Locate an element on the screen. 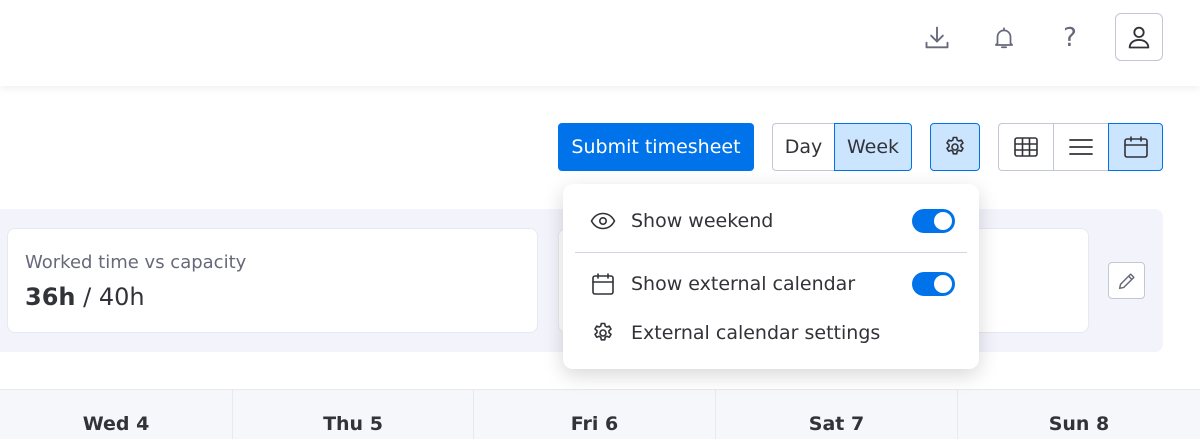 Image resolution: width=1200 pixels, height=439 pixels. list-view-button is located at coordinates (1080, 147).